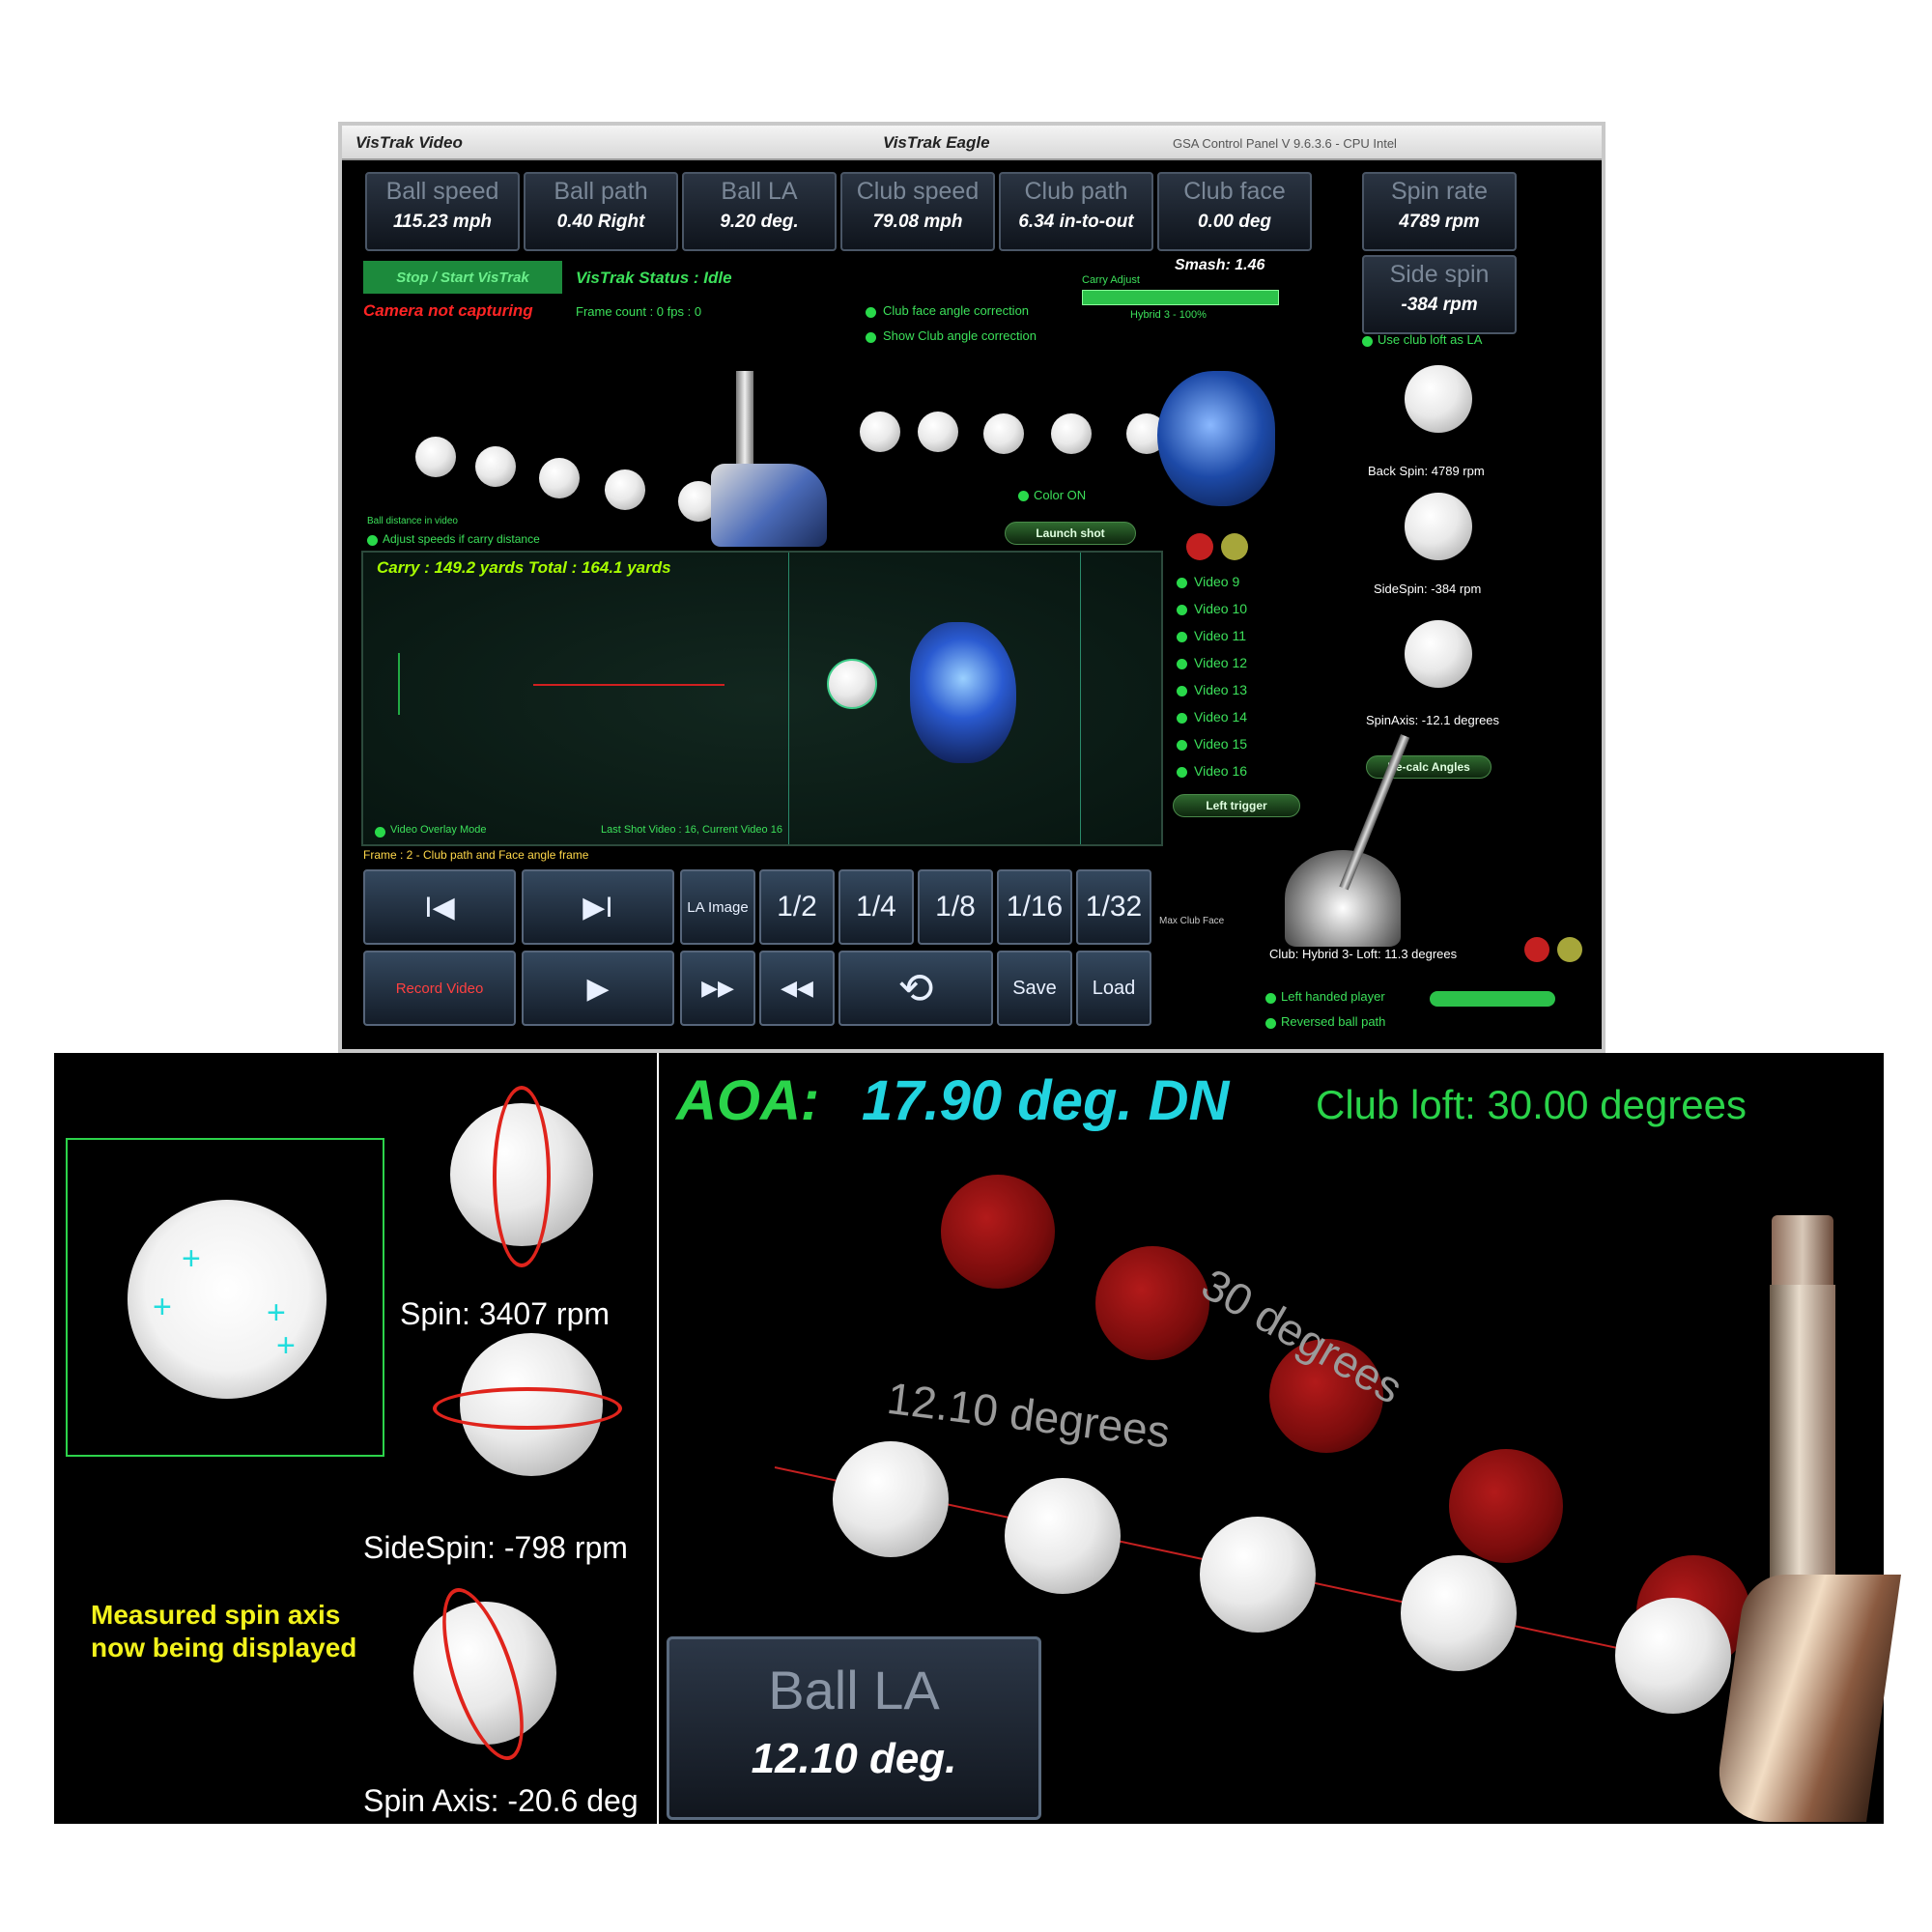 The width and height of the screenshot is (1932, 1932). I want to click on metric-value: -384 rpm, so click(1439, 305).